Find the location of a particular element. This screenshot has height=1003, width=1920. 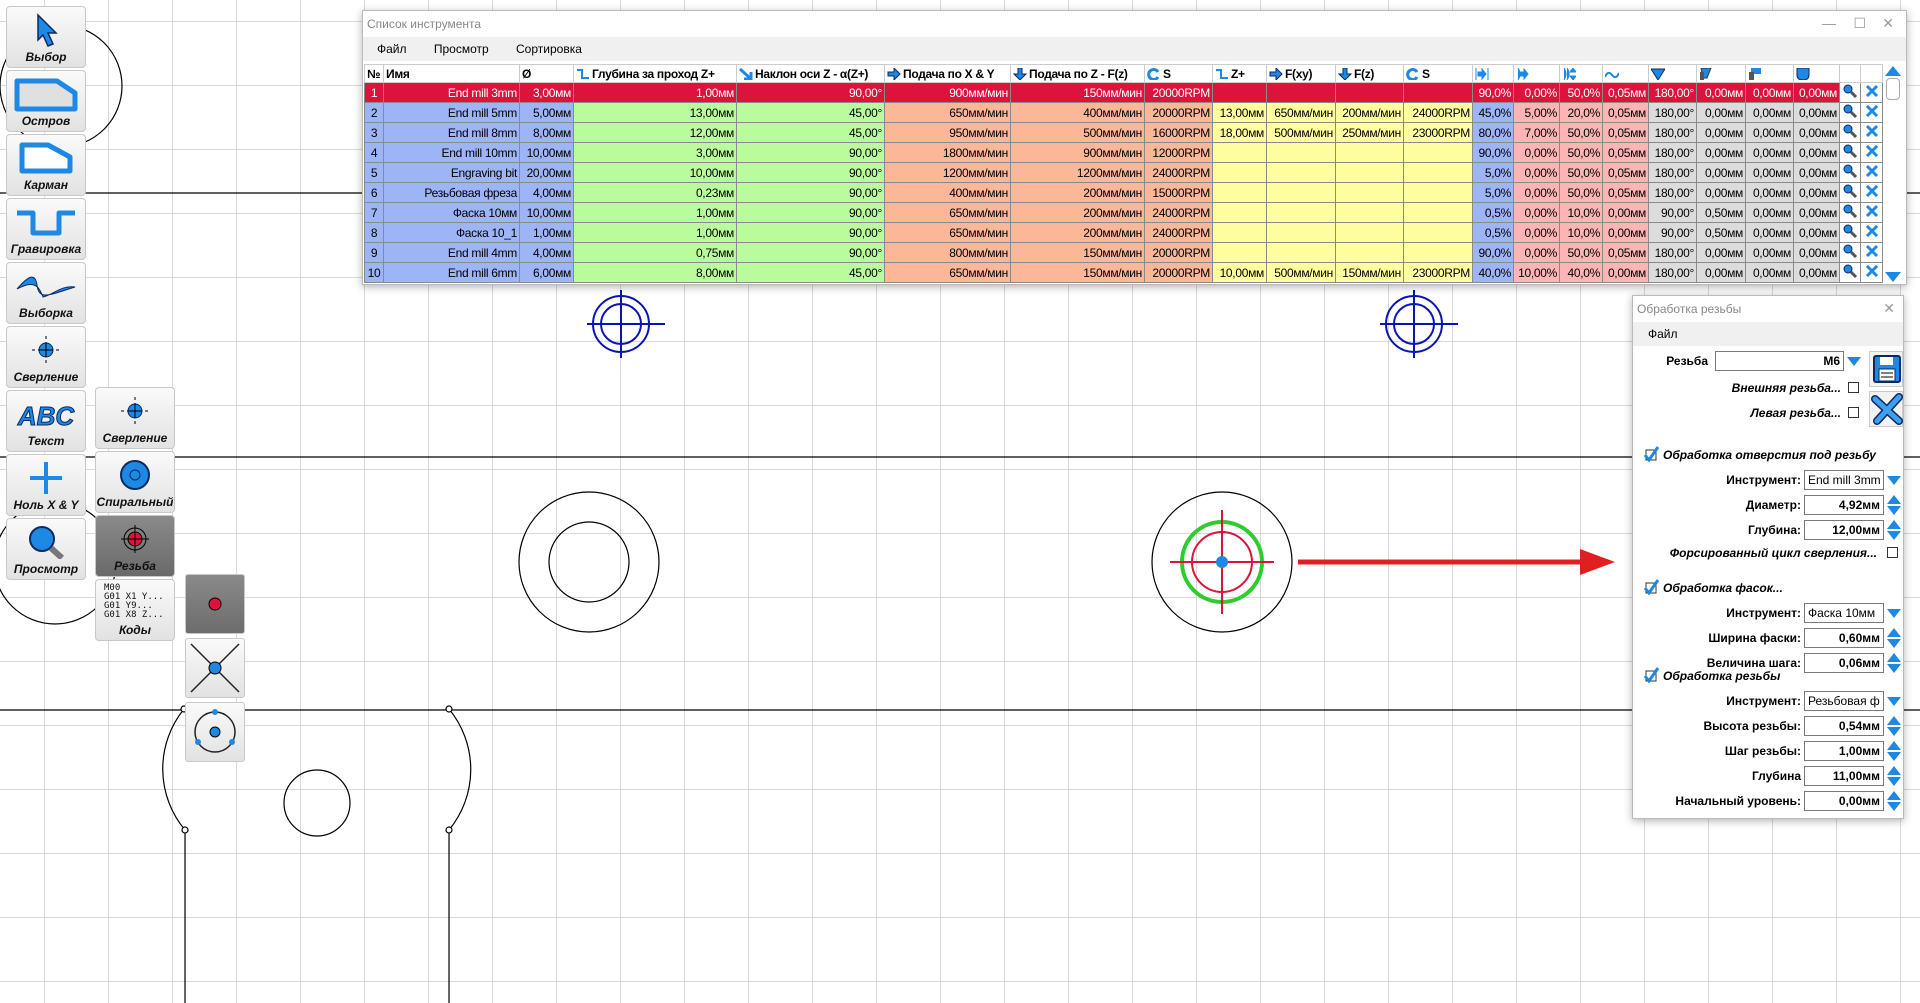

chamfer-tool-input: Фаска 10мм is located at coordinates (1844, 613).